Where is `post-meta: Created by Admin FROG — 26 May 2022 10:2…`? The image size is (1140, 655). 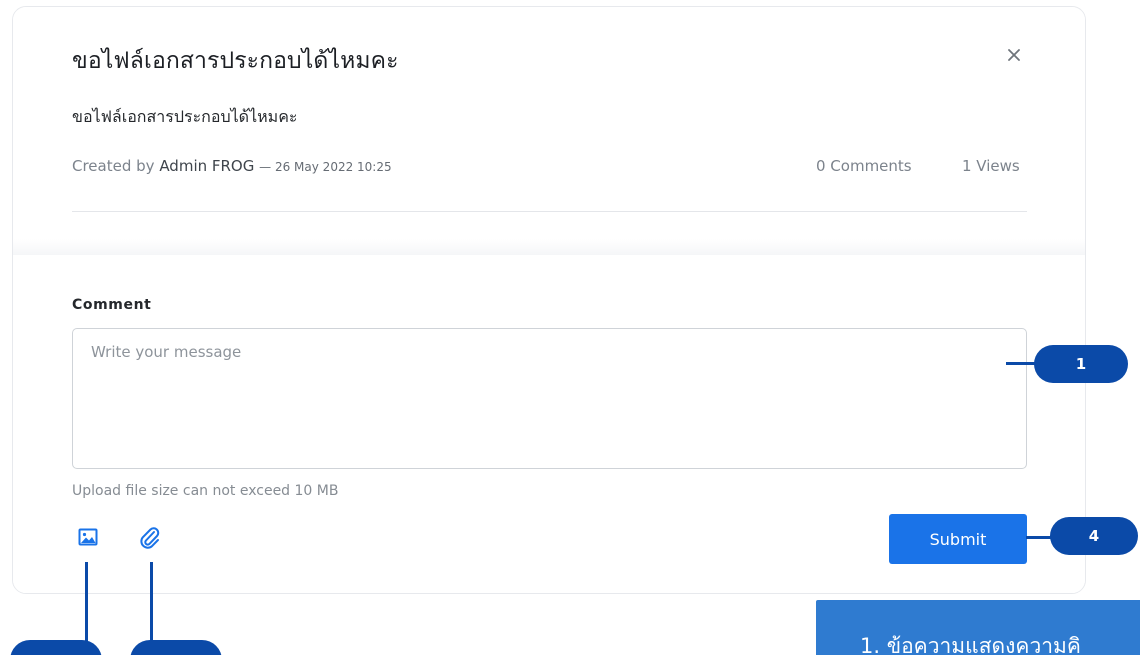 post-meta: Created by Admin FROG — 26 May 2022 10:2… is located at coordinates (232, 166).